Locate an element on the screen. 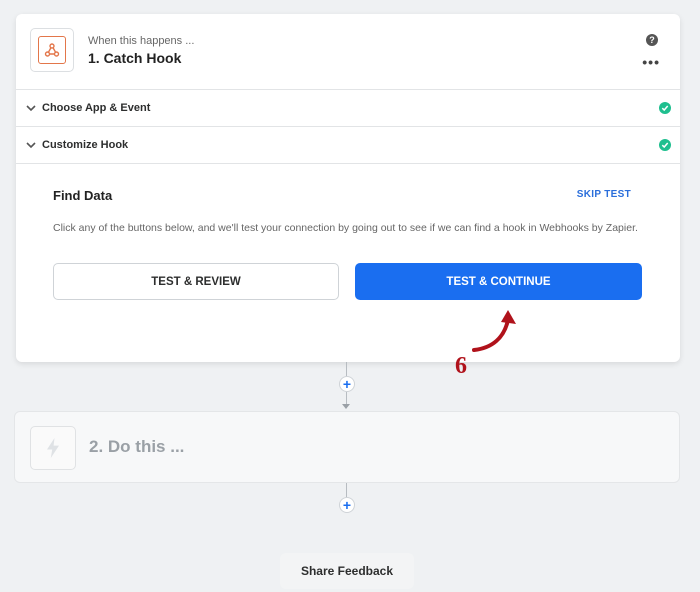 This screenshot has width=700, height=592. annotation-step-number: 6 is located at coordinates (461, 366).